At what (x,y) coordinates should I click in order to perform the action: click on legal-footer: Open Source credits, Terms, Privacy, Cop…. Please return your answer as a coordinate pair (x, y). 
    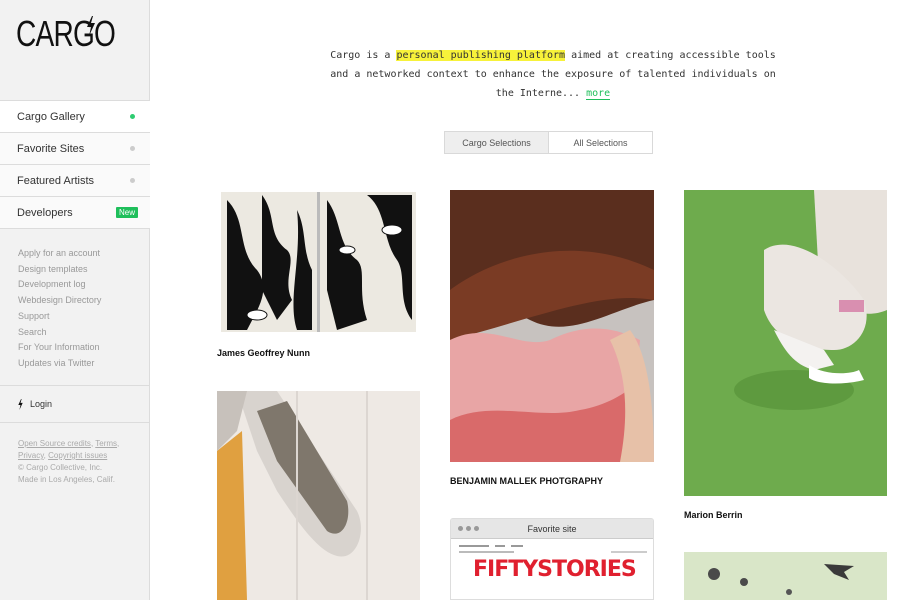
    Looking at the image, I should click on (80, 462).